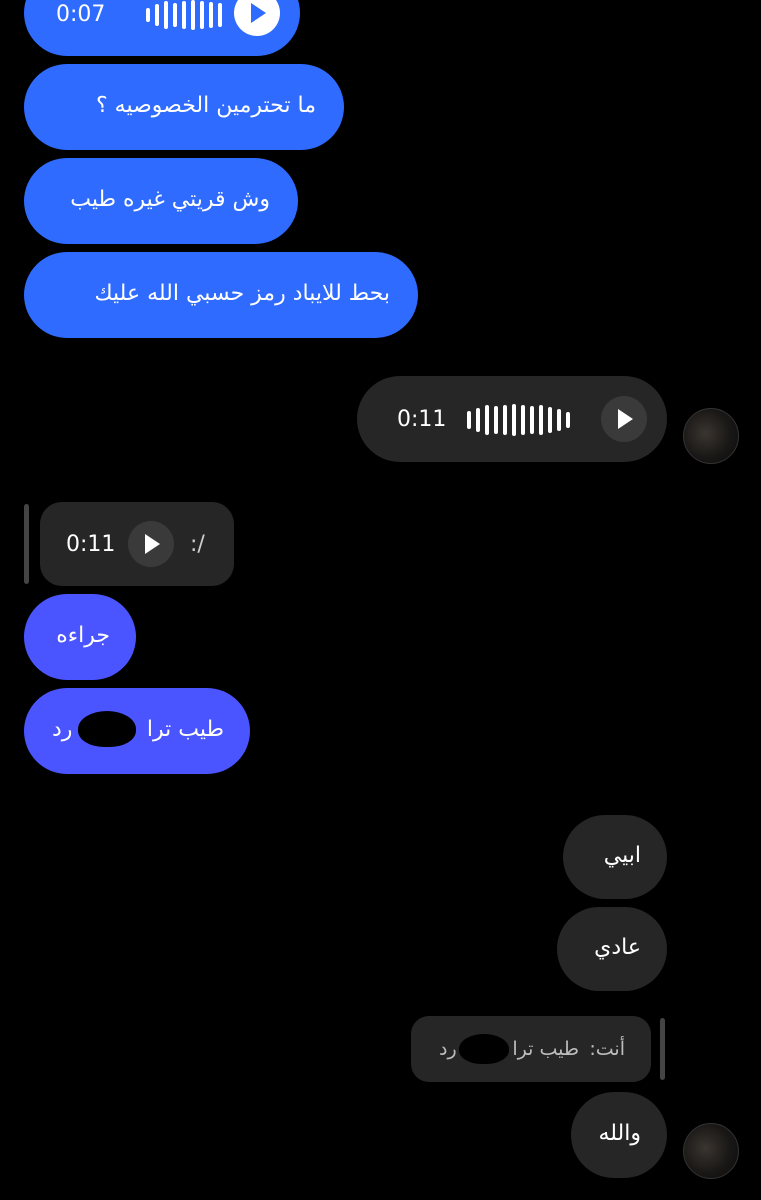 The image size is (761, 1200). Describe the element at coordinates (62, 729) in the screenshot. I see `message-text-end: رد` at that location.